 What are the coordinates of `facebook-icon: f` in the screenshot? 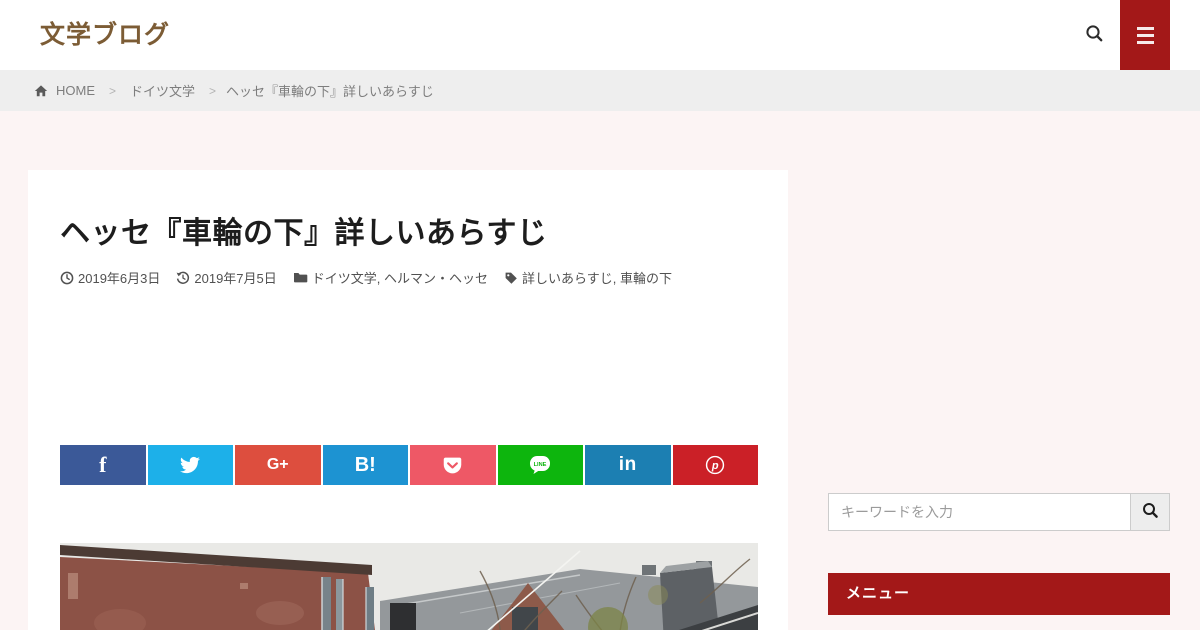 It's located at (103, 464).